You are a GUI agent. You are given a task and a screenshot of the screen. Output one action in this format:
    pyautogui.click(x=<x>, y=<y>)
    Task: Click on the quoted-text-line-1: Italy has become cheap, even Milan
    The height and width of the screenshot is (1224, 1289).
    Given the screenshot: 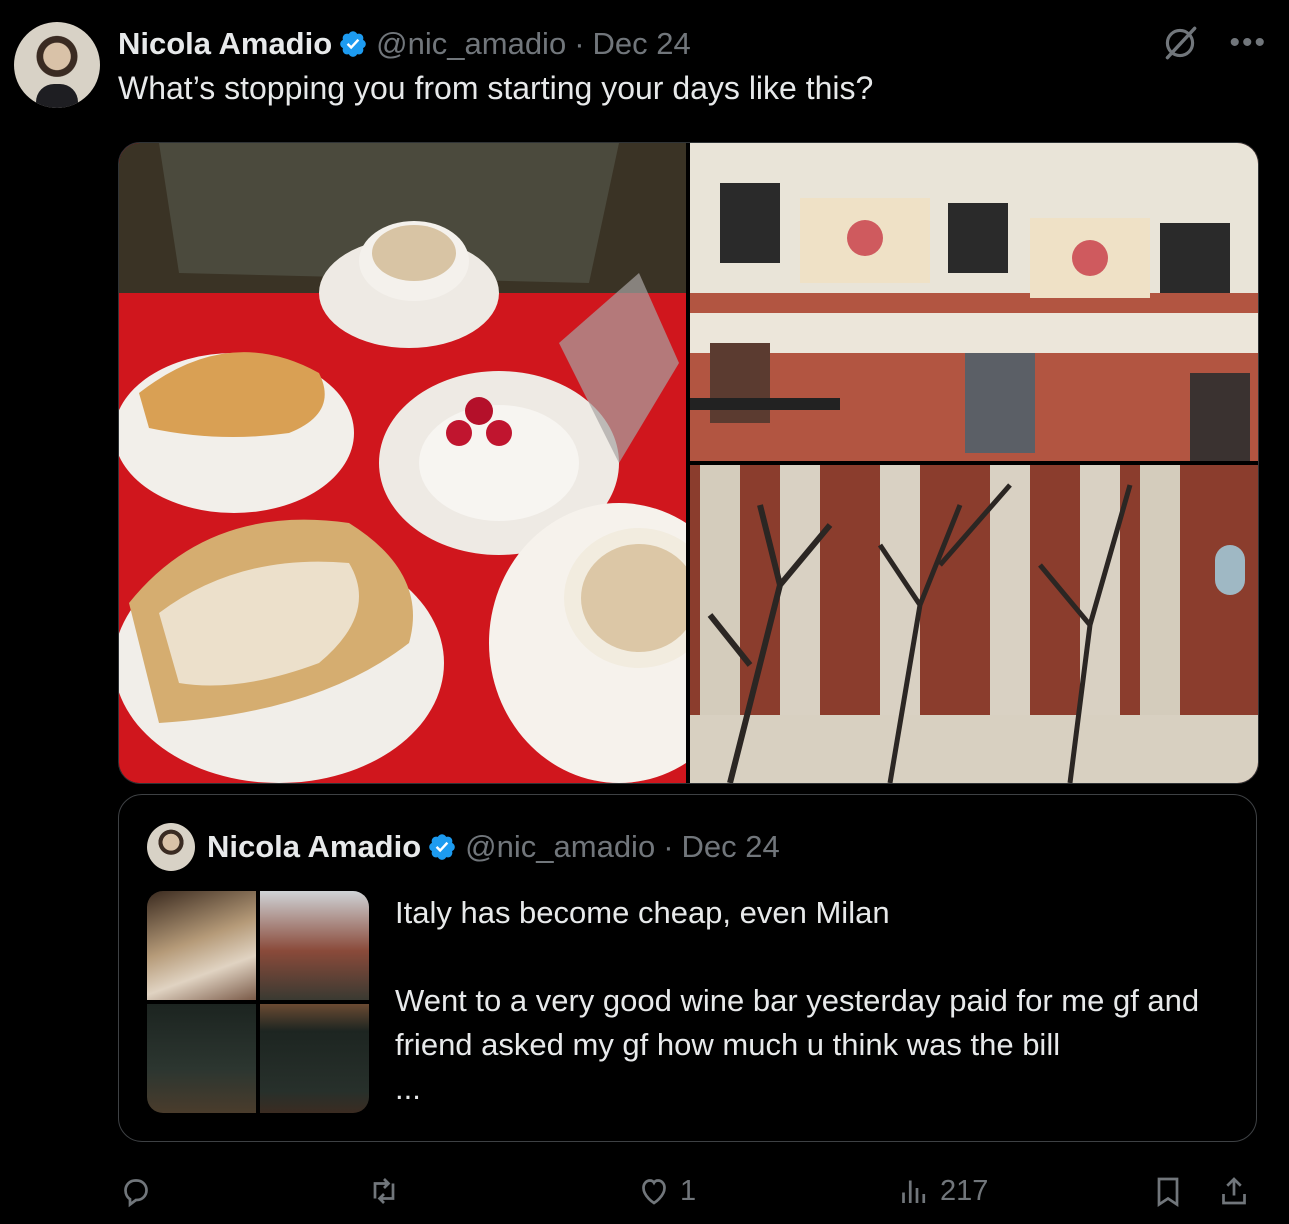 What is the action you would take?
    pyautogui.click(x=642, y=912)
    